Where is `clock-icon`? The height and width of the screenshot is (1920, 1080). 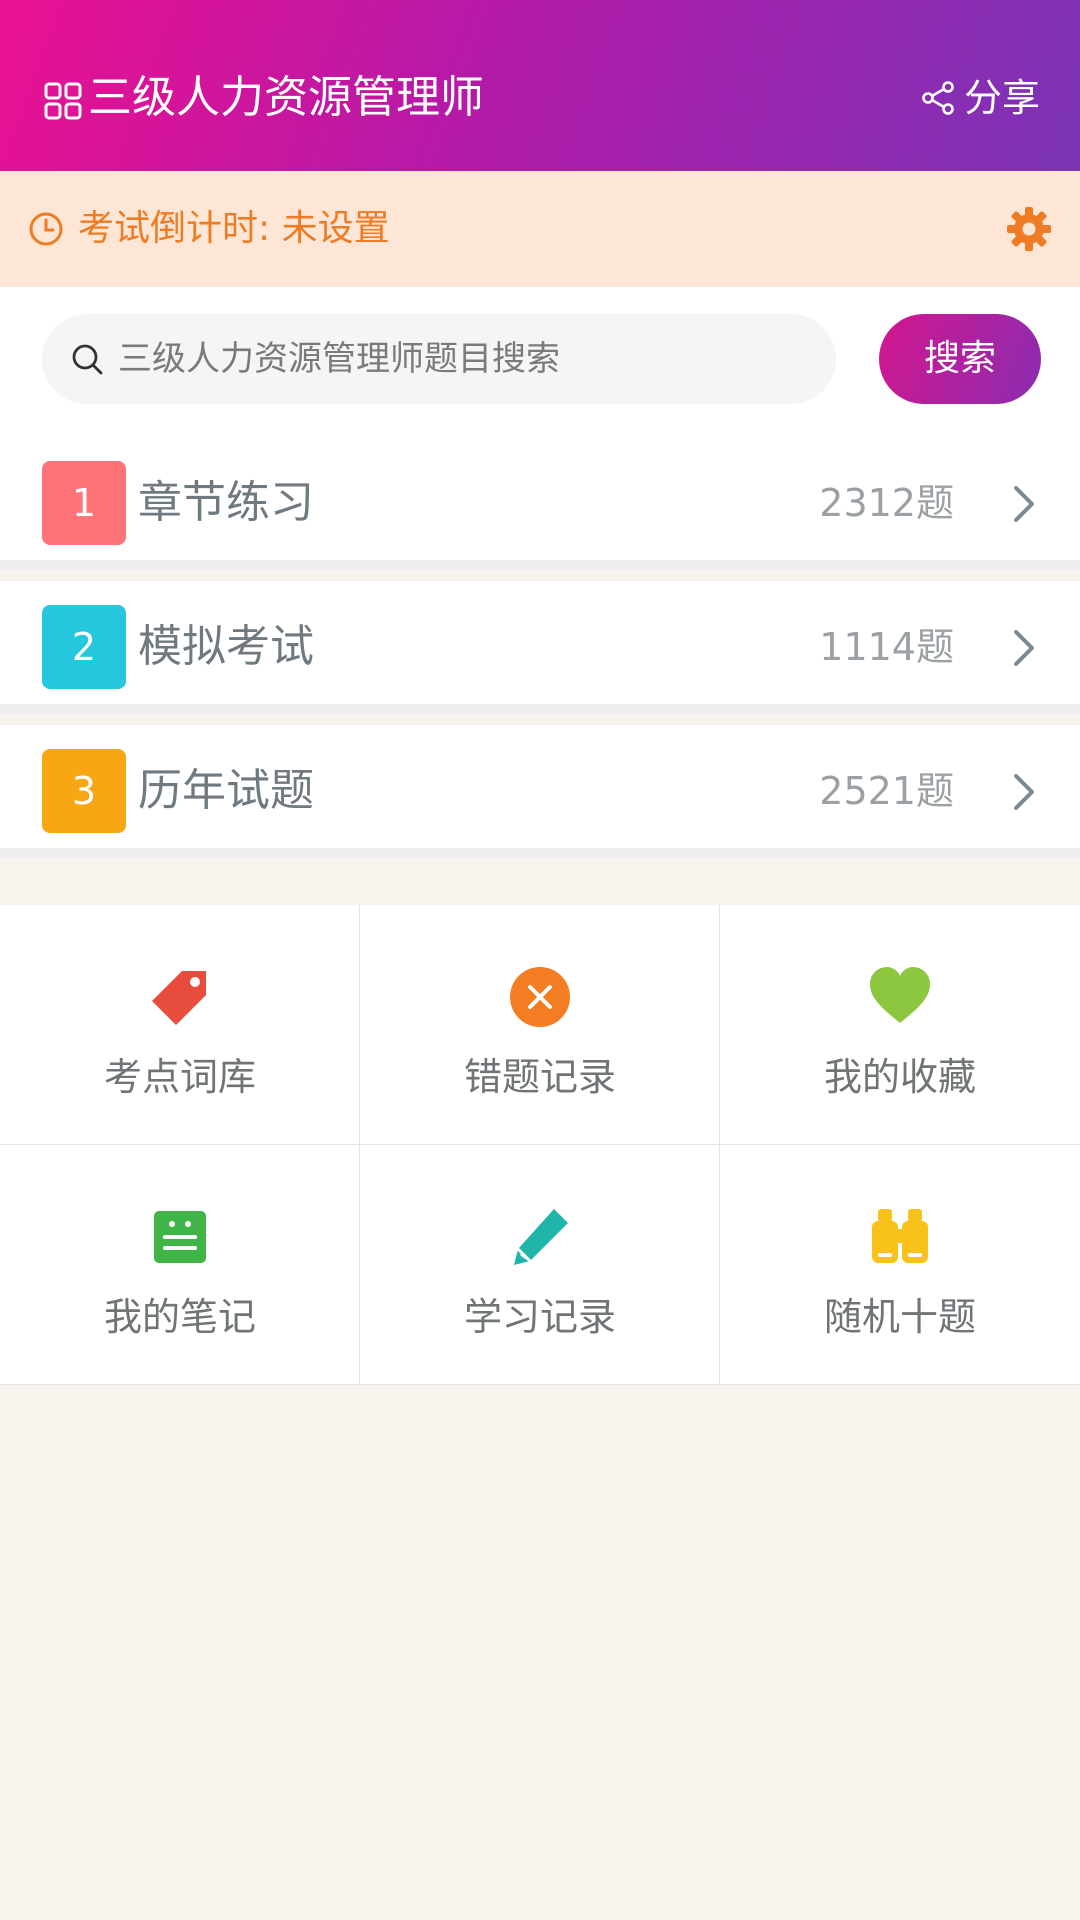 clock-icon is located at coordinates (46, 229).